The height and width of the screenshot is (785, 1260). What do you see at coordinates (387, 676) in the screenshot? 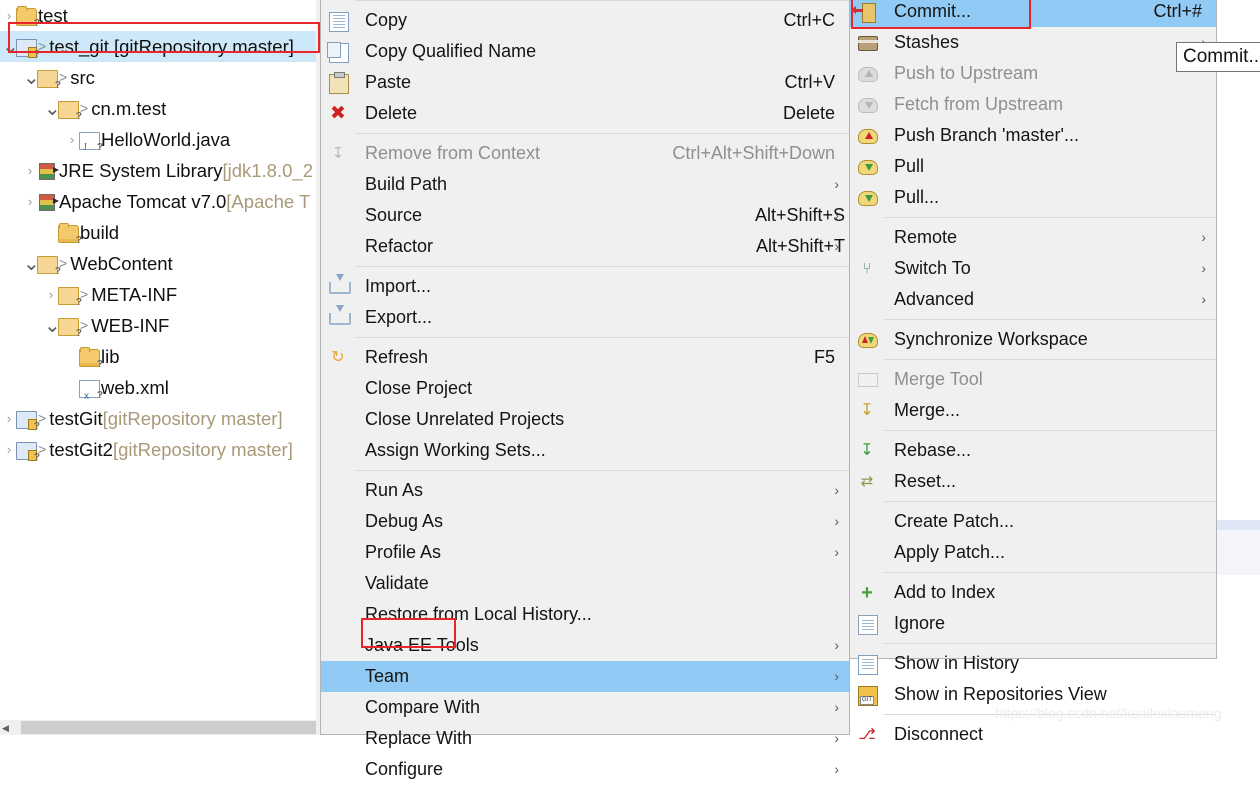
I see `menu-item-label: Team` at bounding box center [387, 676].